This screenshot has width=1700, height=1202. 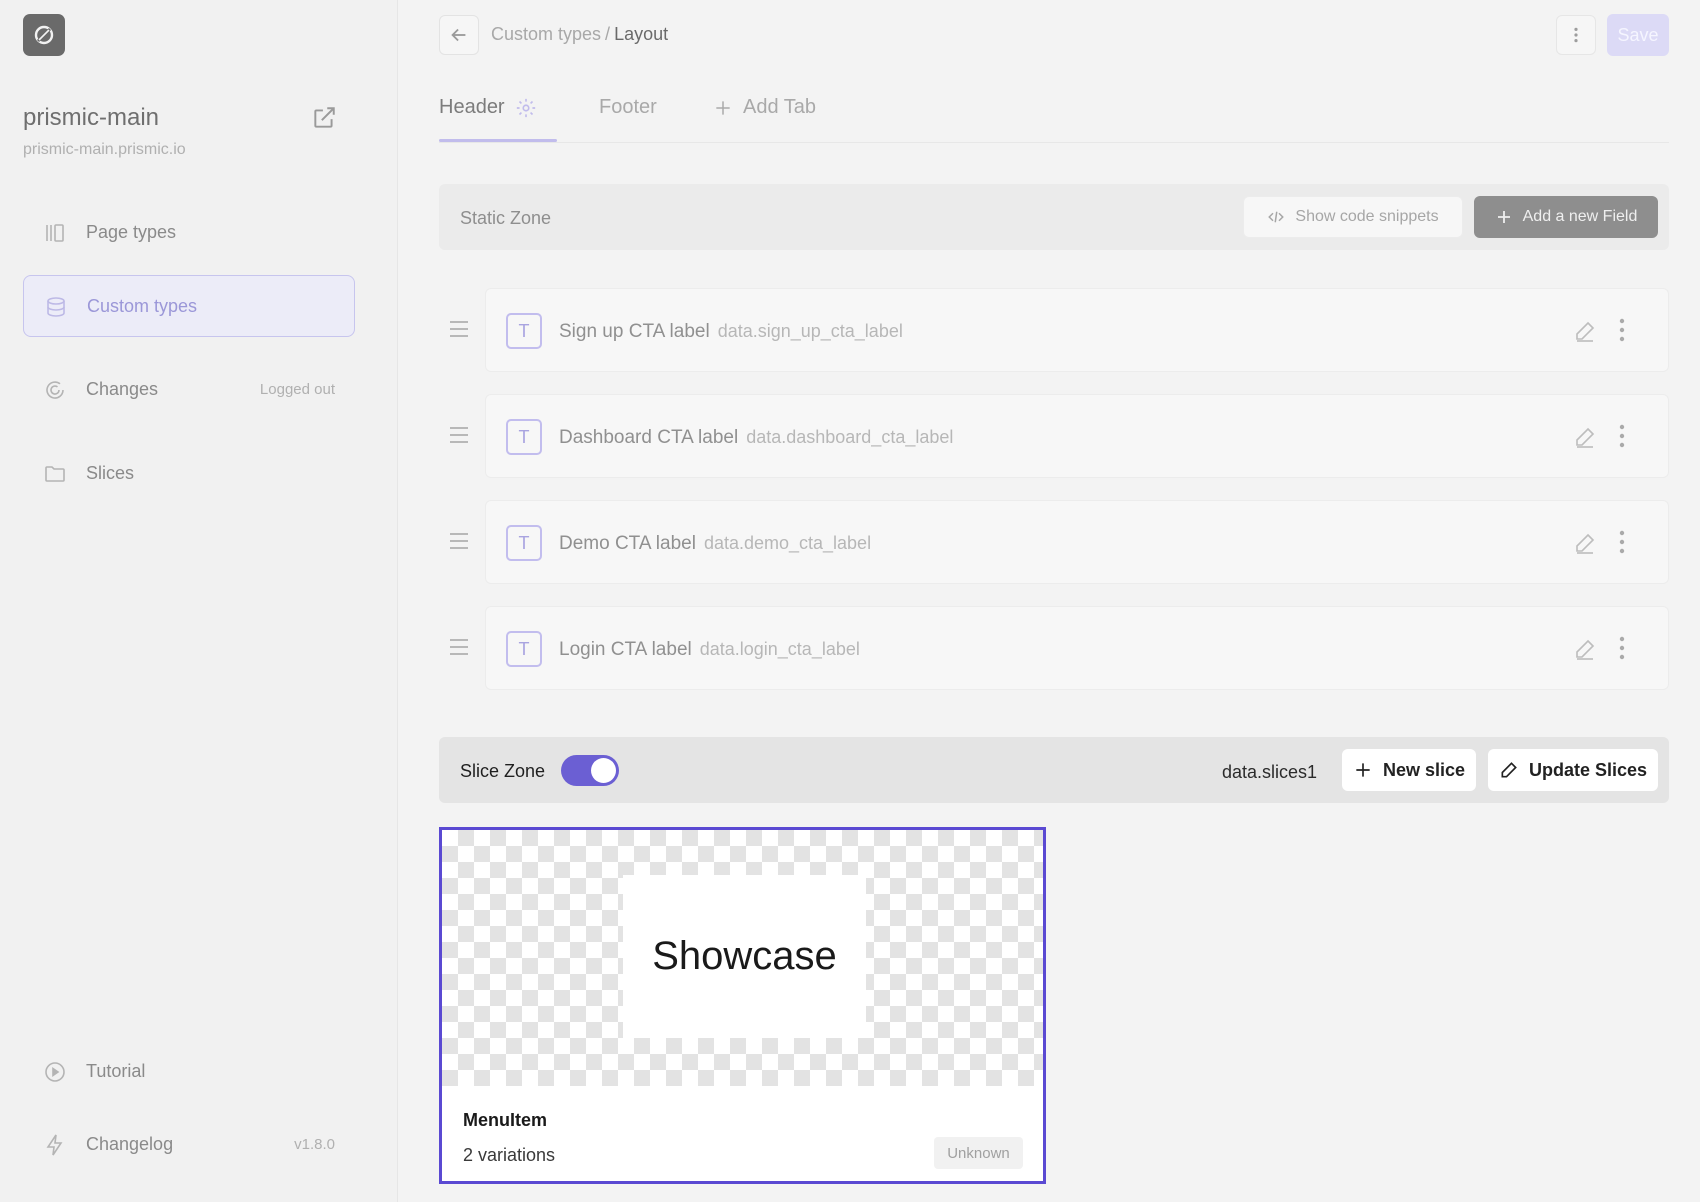 What do you see at coordinates (314, 1144) in the screenshot?
I see `version-label: v1.8.0` at bounding box center [314, 1144].